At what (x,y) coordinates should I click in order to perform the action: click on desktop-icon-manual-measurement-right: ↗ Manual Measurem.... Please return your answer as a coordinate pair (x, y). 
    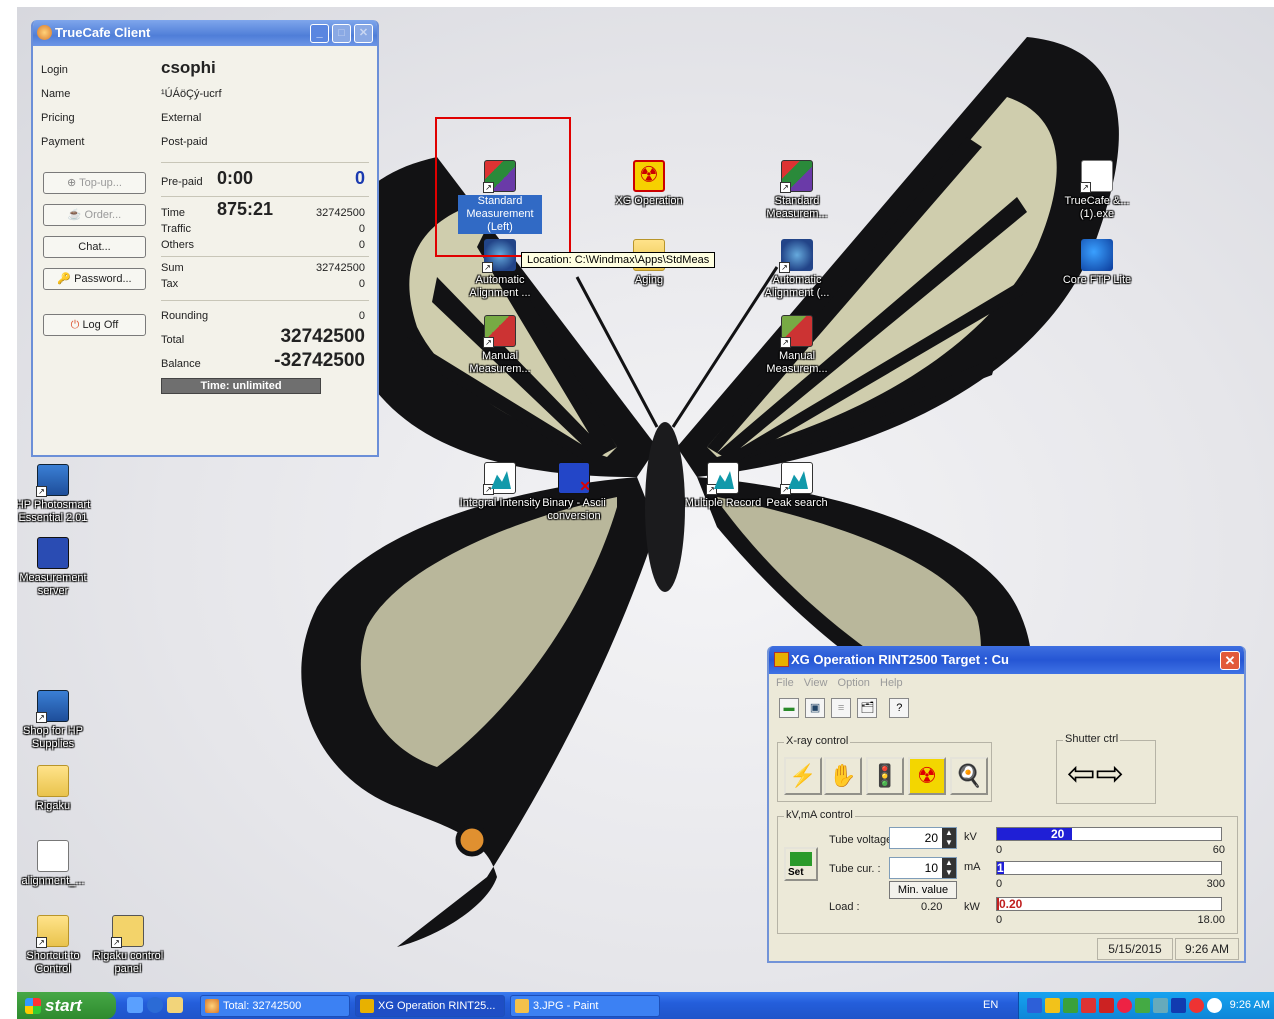
    Looking at the image, I should click on (797, 345).